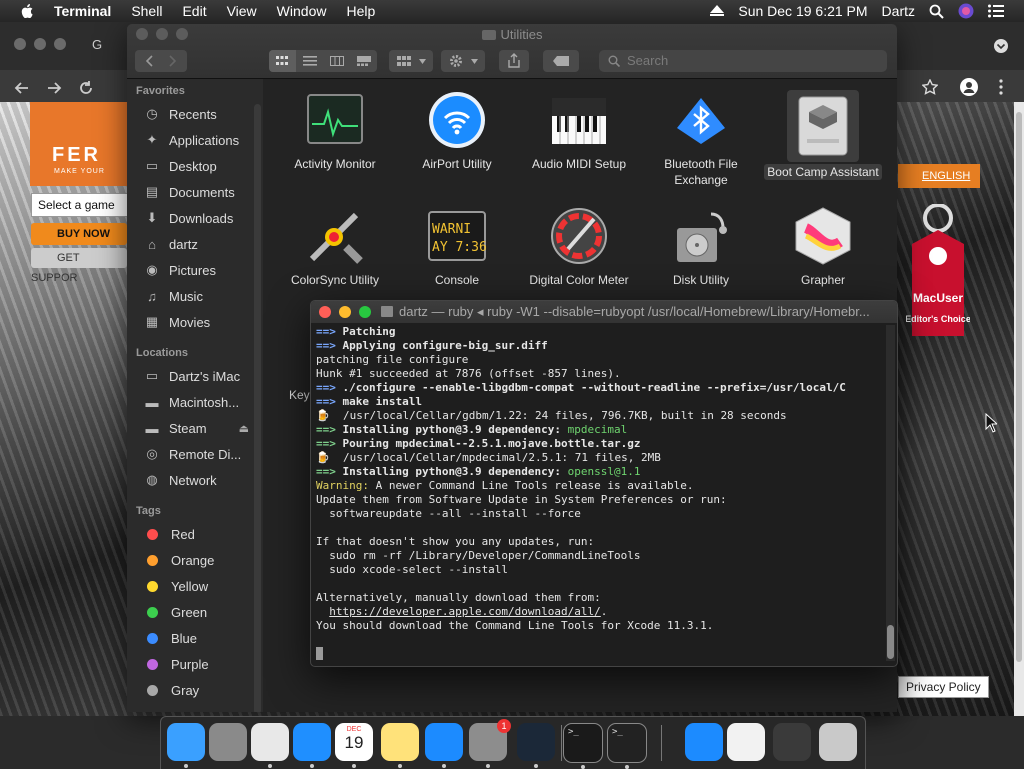 The height and width of the screenshot is (769, 1024). Describe the element at coordinates (97, 44) in the screenshot. I see `browser-tab-title: G` at that location.